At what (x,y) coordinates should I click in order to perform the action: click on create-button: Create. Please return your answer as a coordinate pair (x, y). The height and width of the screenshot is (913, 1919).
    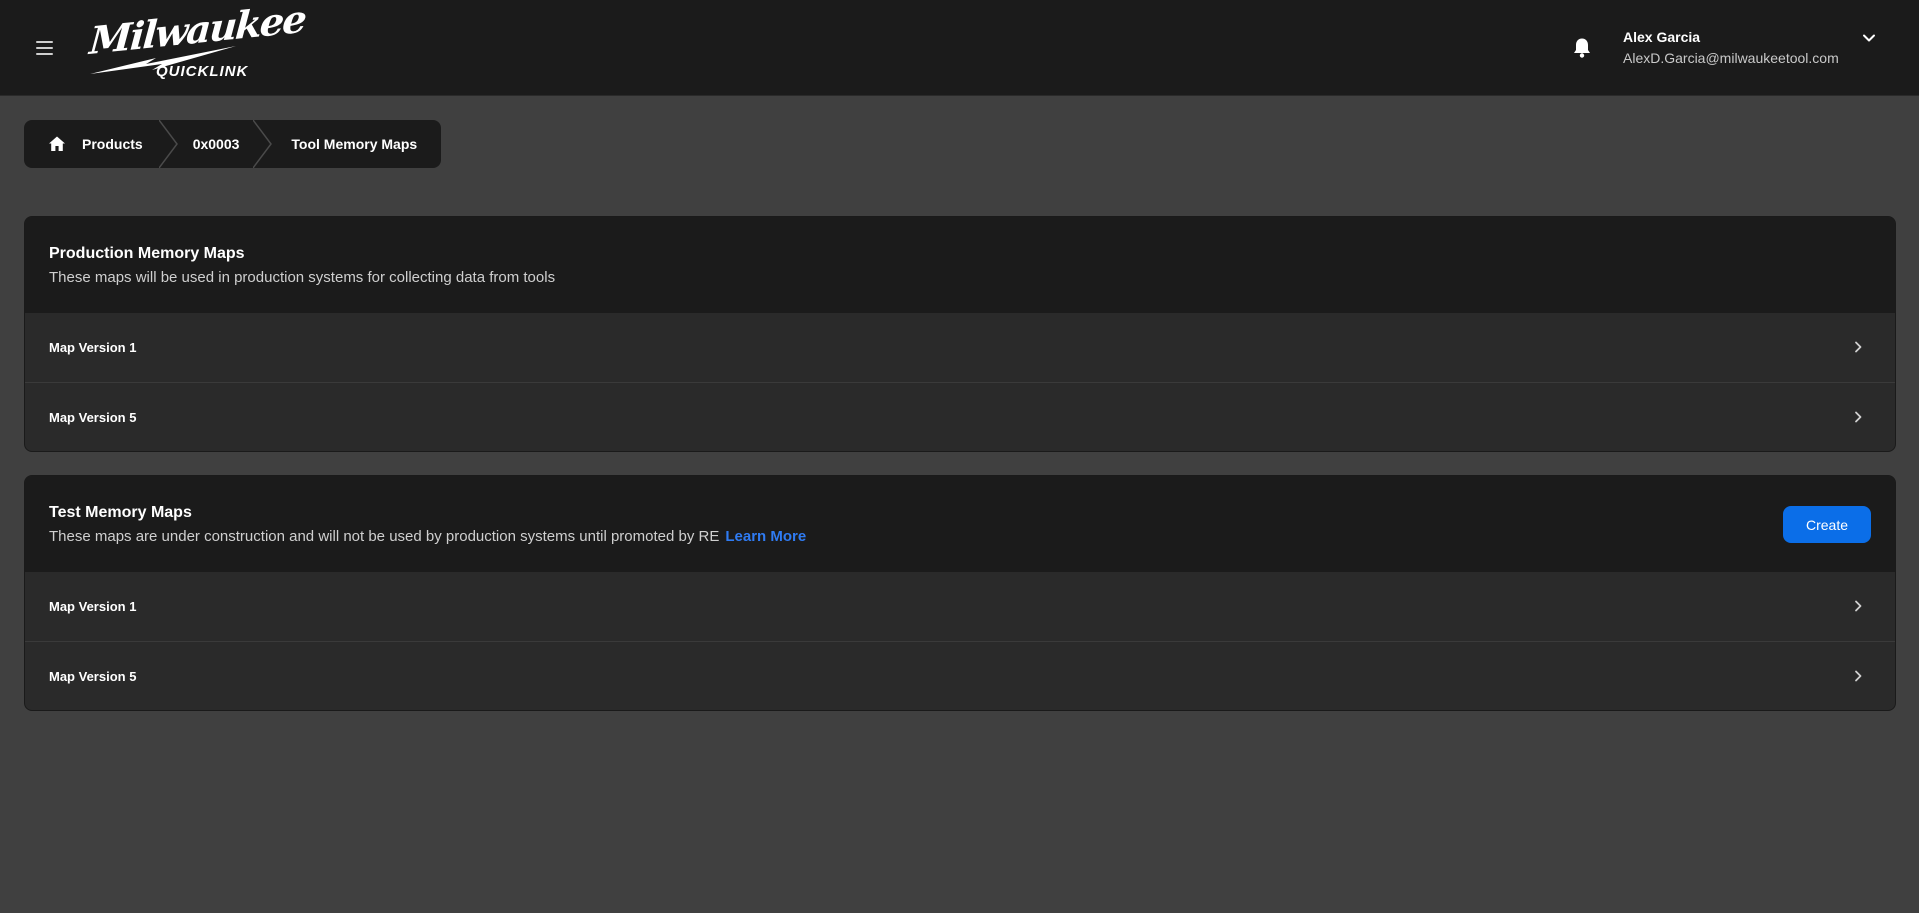
    Looking at the image, I should click on (1827, 524).